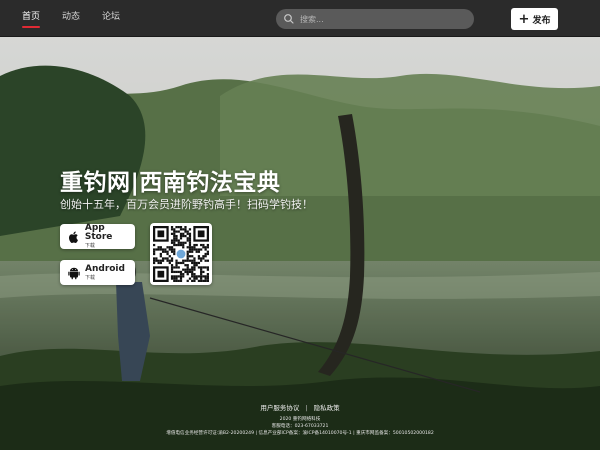 The image size is (600, 450). What do you see at coordinates (170, 183) in the screenshot?
I see `hero-title: 重钓网|西南钓法宝典` at bounding box center [170, 183].